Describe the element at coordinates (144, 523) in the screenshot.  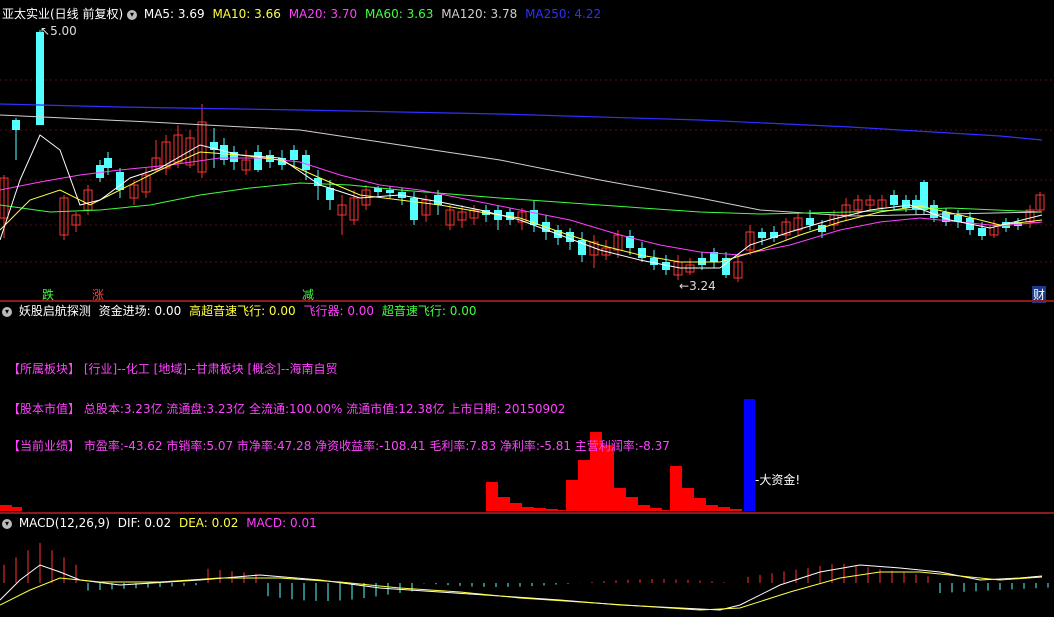
I see `dif-label: DIF: 0.02` at that location.